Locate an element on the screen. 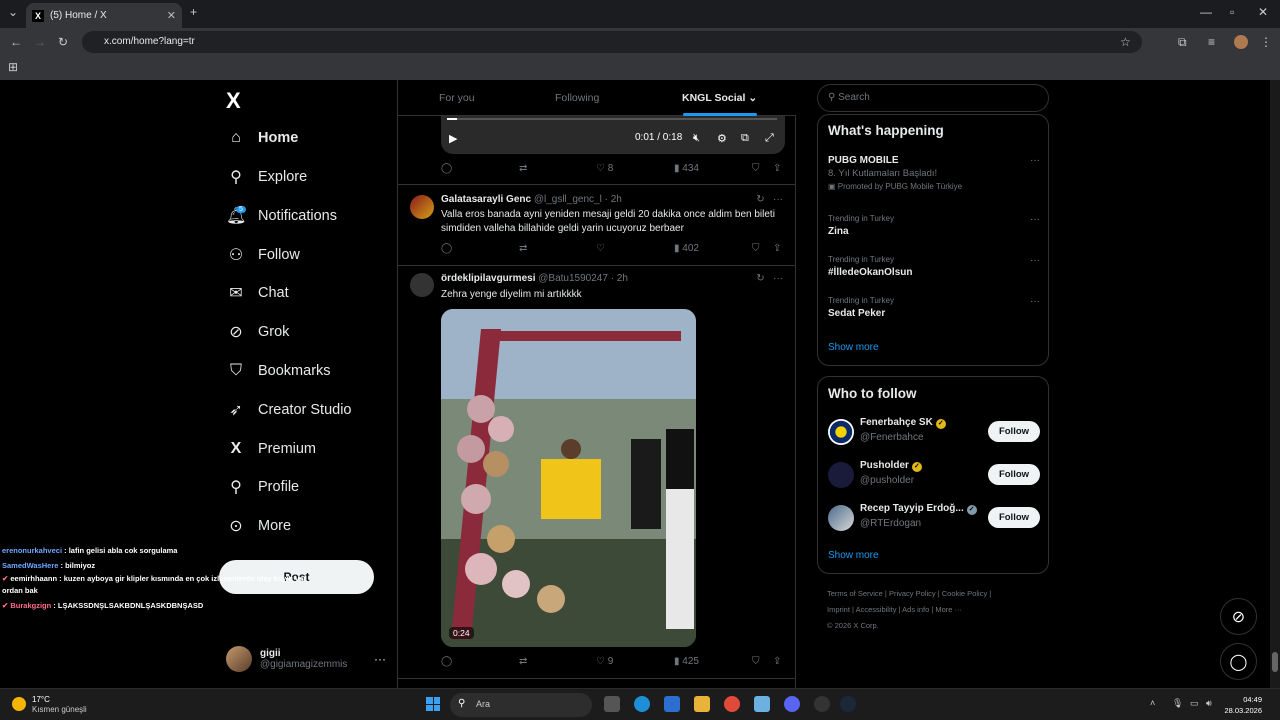 The image size is (1280, 720). trend-item: Trending in Turkey Zina ··· is located at coordinates (934, 225).